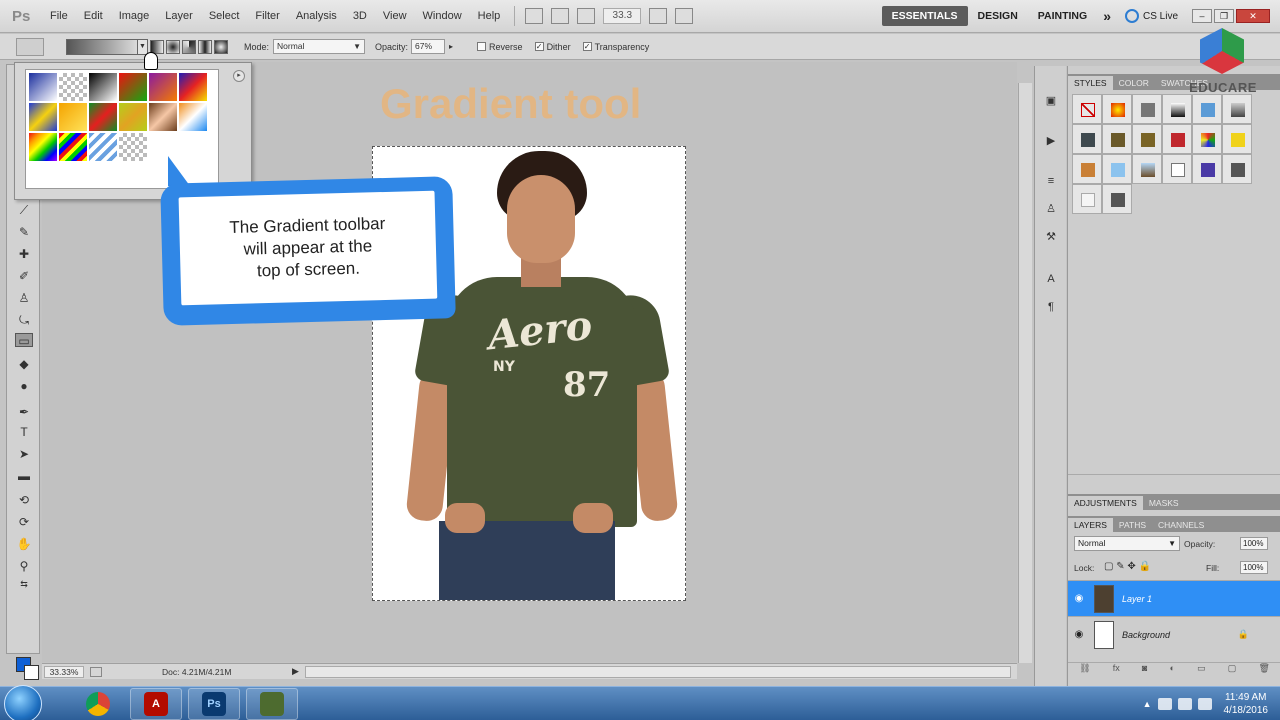 This screenshot has height=720, width=1280. Describe the element at coordinates (24, 500) in the screenshot. I see `3d-rotate-icon: ⟲` at that location.